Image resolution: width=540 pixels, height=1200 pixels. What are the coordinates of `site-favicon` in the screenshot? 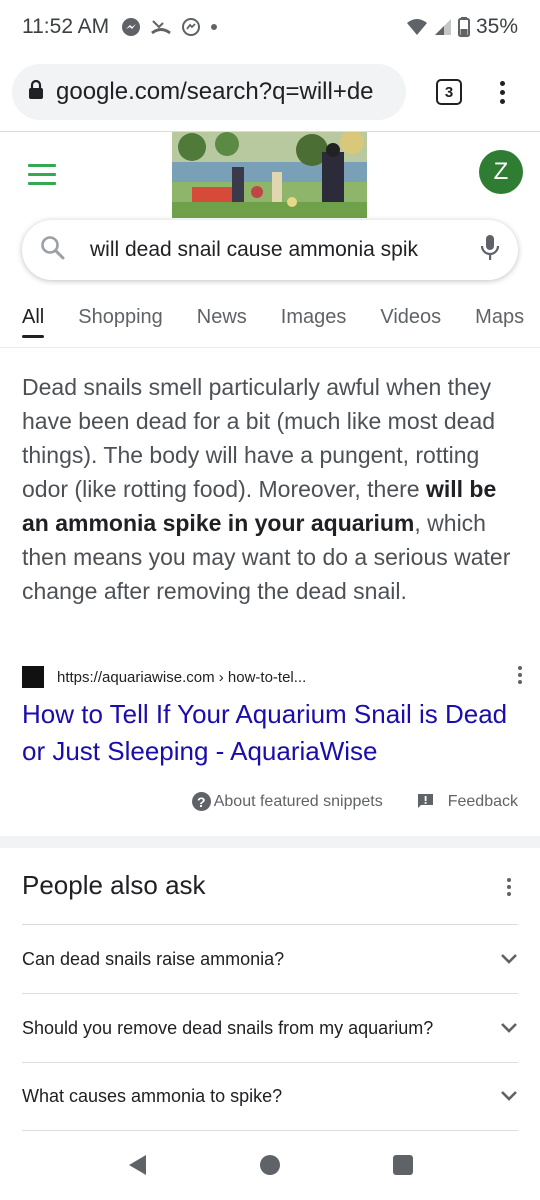 It's located at (33, 677).